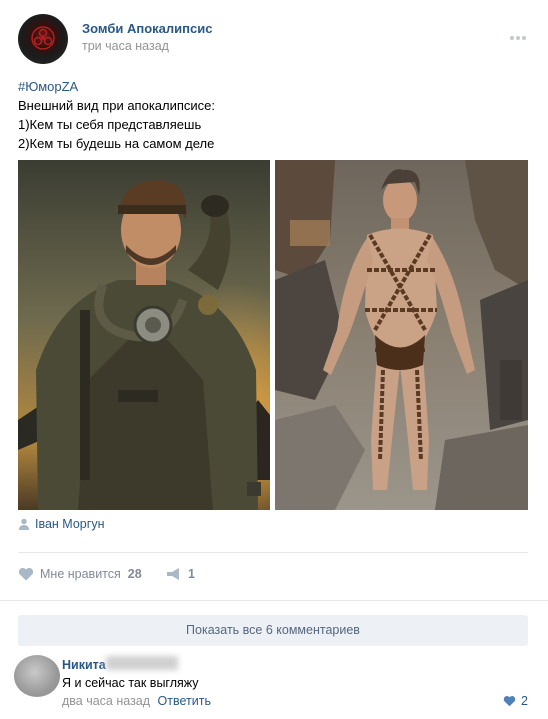 The image size is (548, 719). What do you see at coordinates (134, 574) in the screenshot?
I see `like-count: 28` at bounding box center [134, 574].